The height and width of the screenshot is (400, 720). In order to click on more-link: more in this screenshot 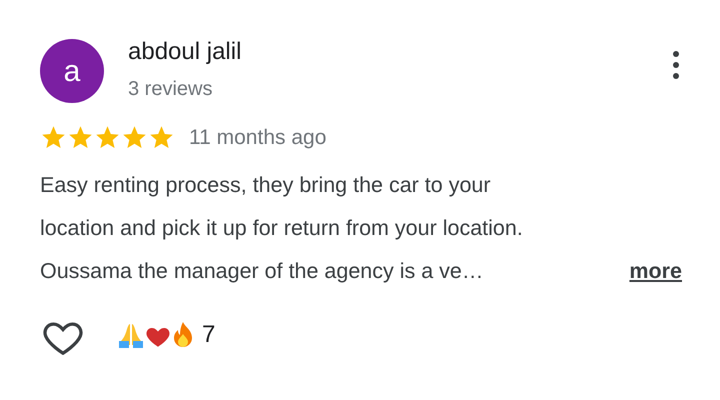, I will do `click(655, 271)`.